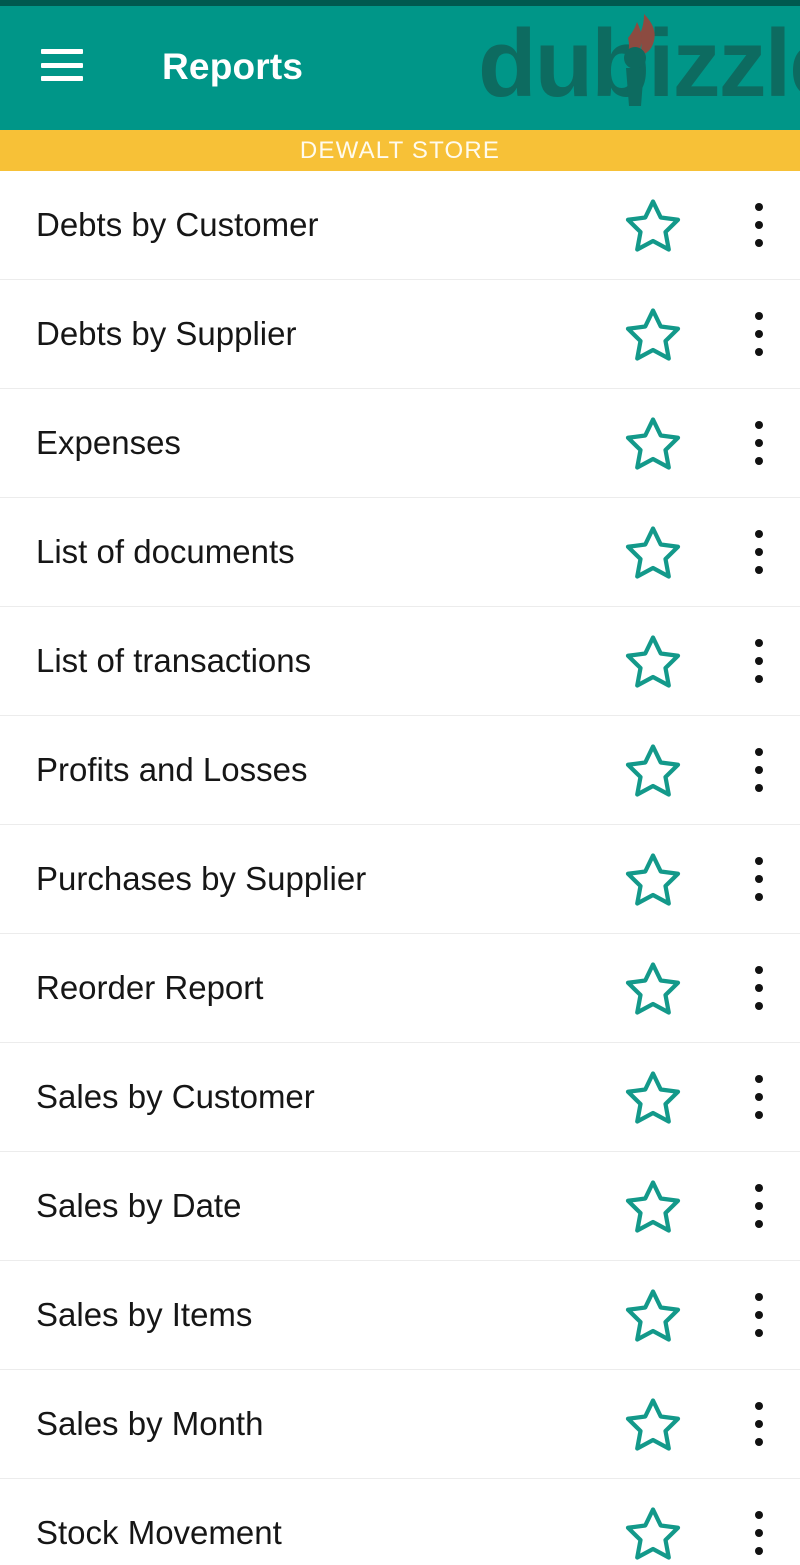 This screenshot has height=1565, width=800. I want to click on dubizzle-watermark-logo: dubizzle, so click(638, 62).